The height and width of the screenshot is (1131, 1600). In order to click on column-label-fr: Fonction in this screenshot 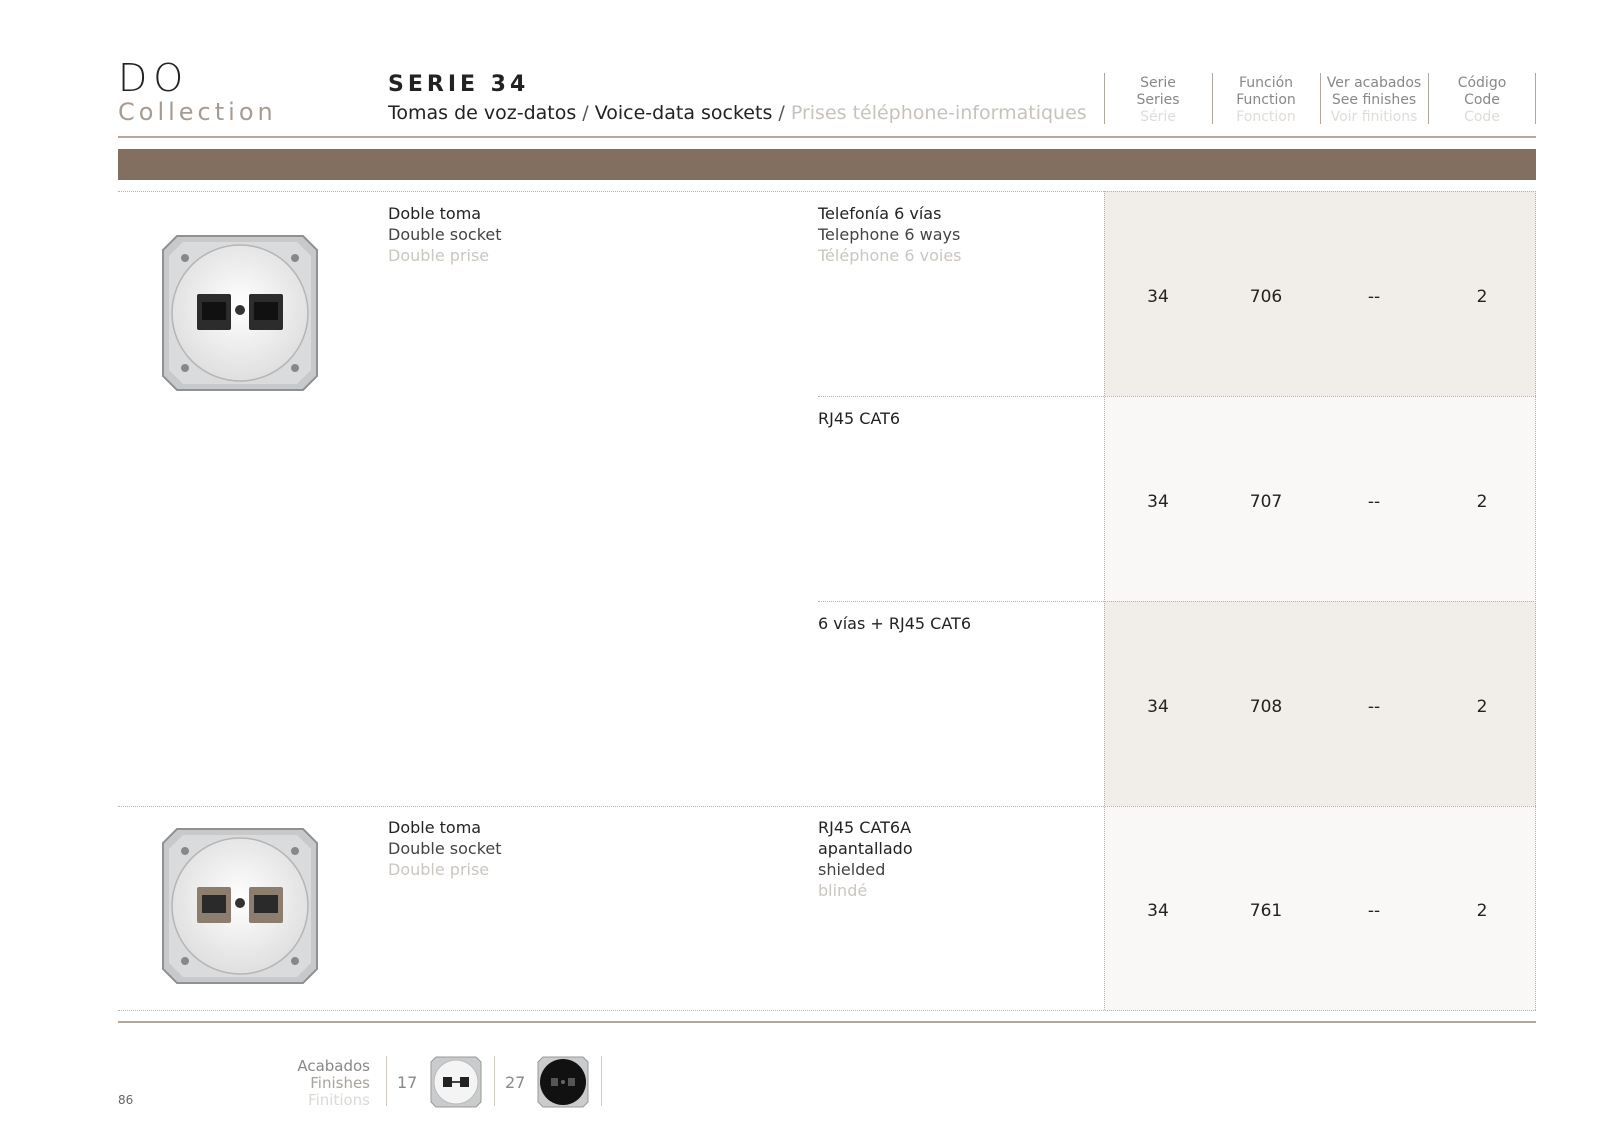, I will do `click(1266, 117)`.